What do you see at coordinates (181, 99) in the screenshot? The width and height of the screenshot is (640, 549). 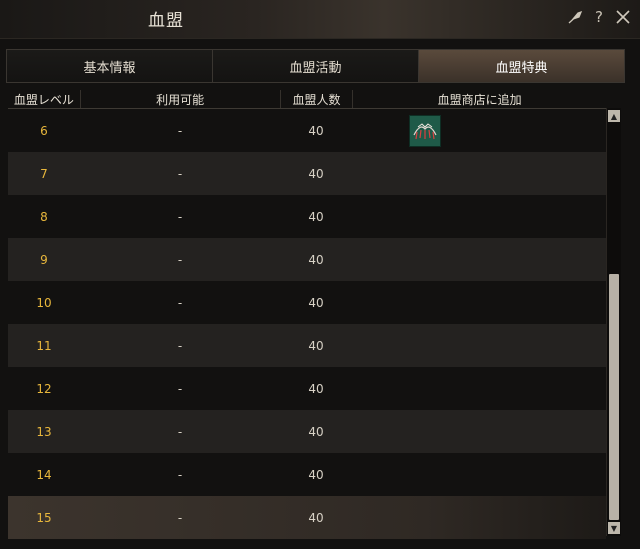 I see `header-available: 利用可能` at bounding box center [181, 99].